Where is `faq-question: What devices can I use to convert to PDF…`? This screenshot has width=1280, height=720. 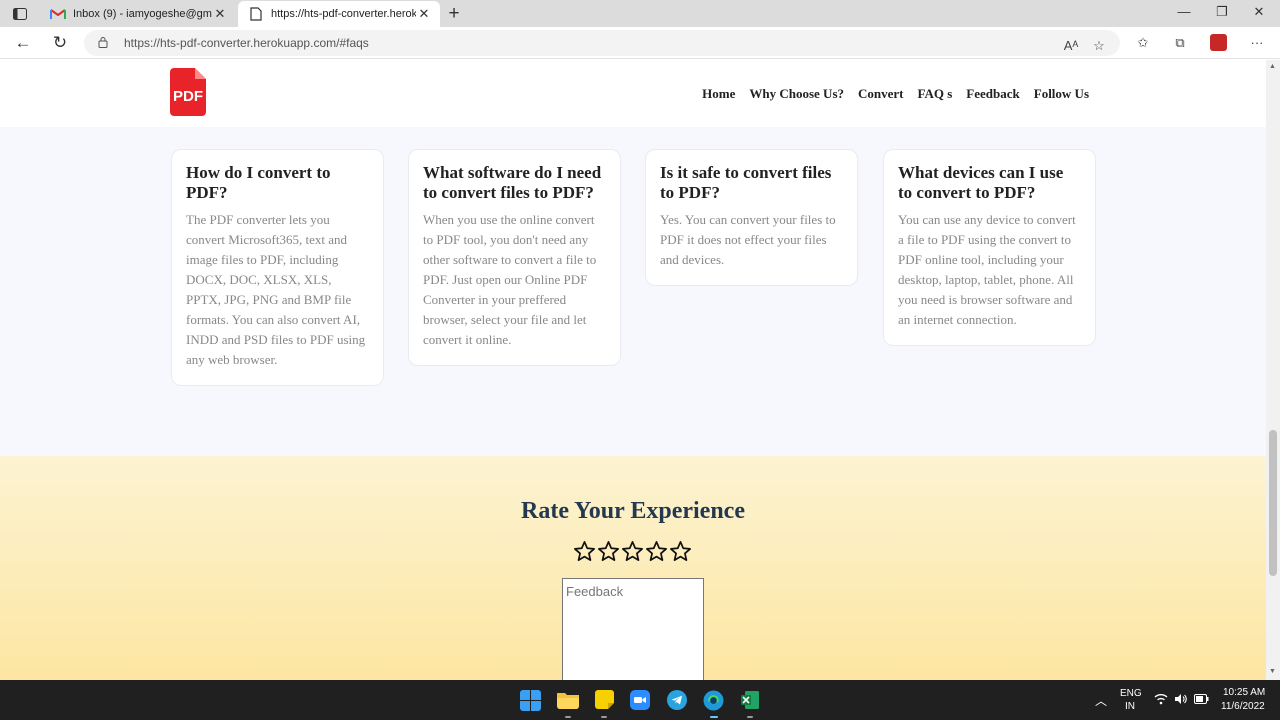 faq-question: What devices can I use to convert to PDF… is located at coordinates (981, 182).